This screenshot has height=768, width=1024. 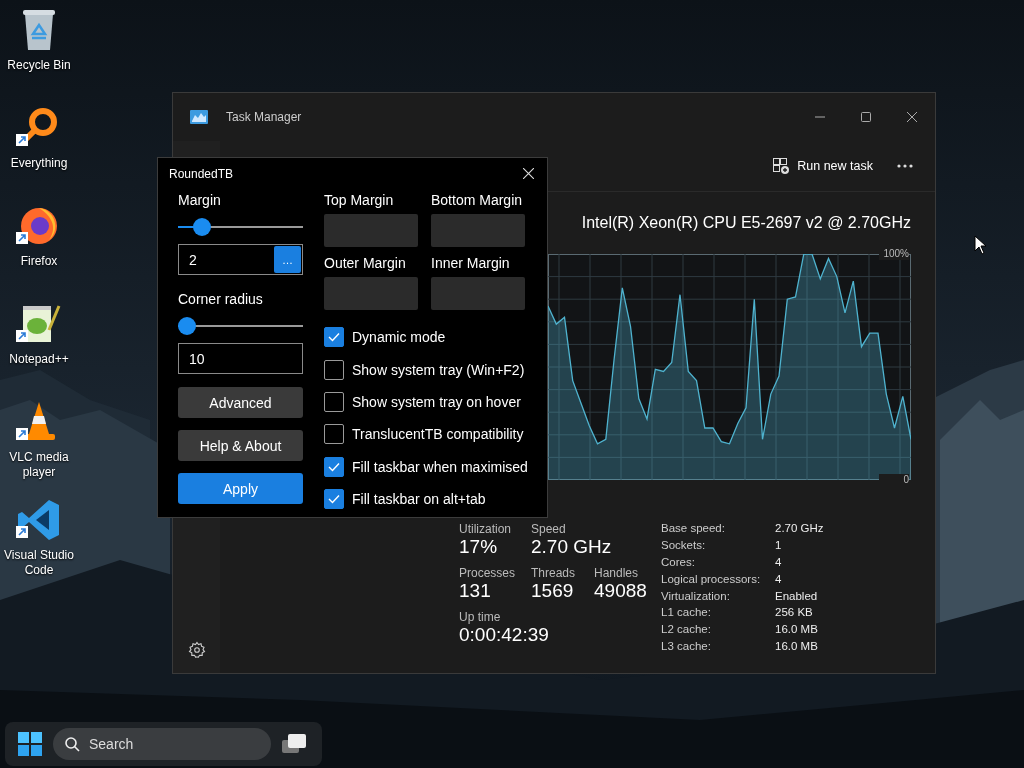 What do you see at coordinates (479, 547) in the screenshot?
I see `stat-value: 17%` at bounding box center [479, 547].